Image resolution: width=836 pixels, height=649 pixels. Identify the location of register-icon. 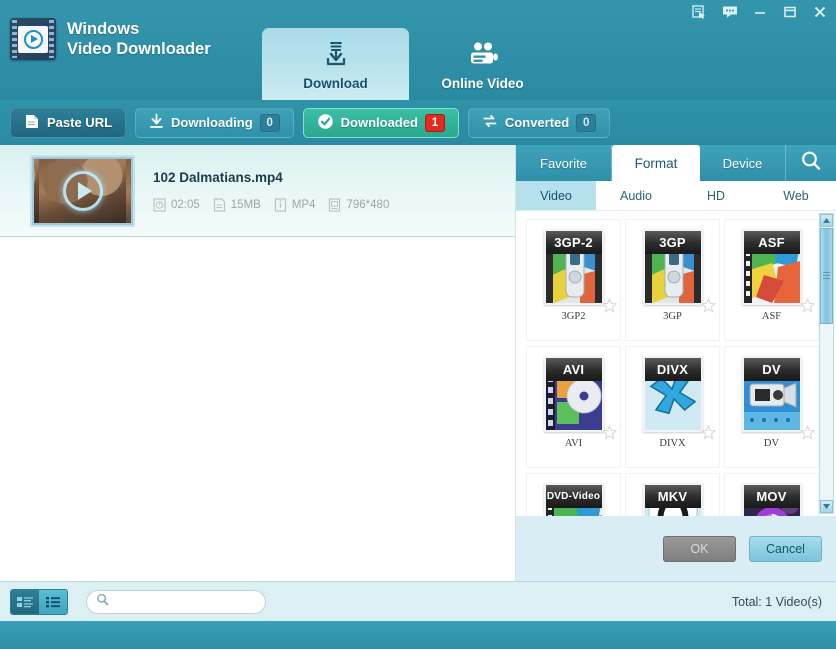
(699, 11).